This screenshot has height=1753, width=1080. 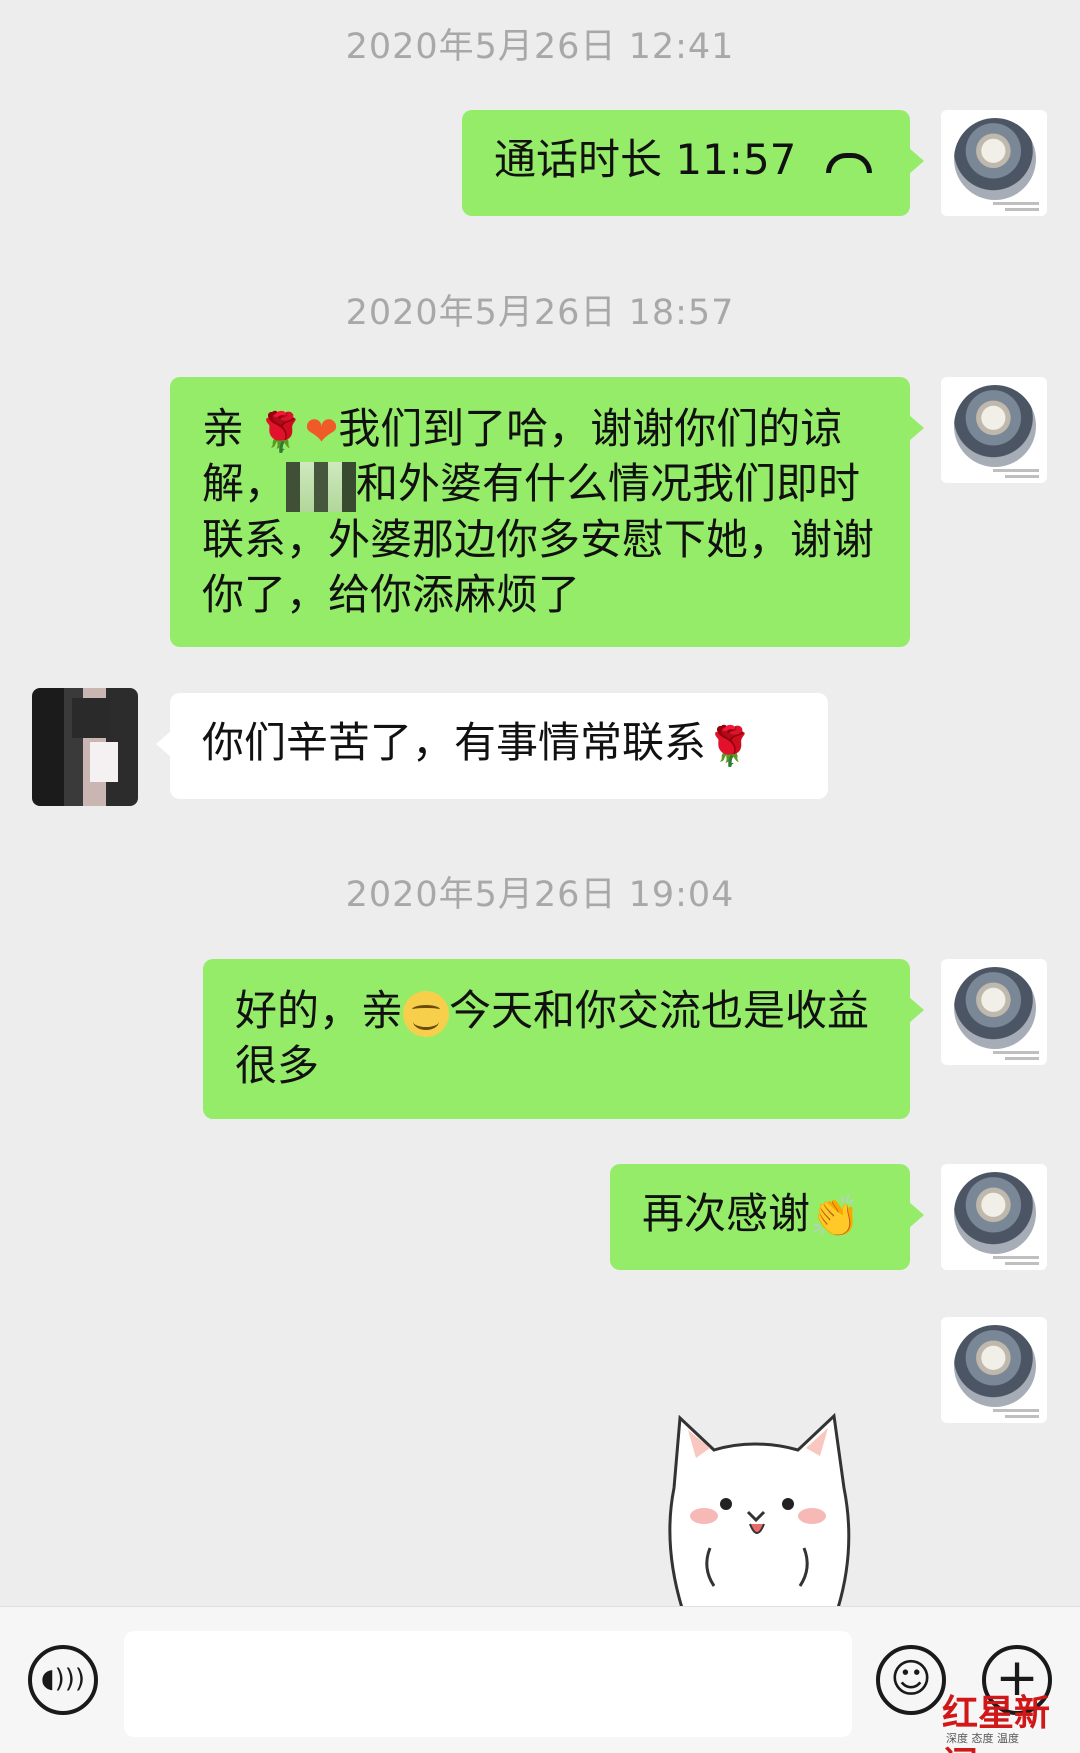 What do you see at coordinates (563, 1039) in the screenshot?
I see `message-bubble: 好的，亲 今天和你交流也是收益很多` at bounding box center [563, 1039].